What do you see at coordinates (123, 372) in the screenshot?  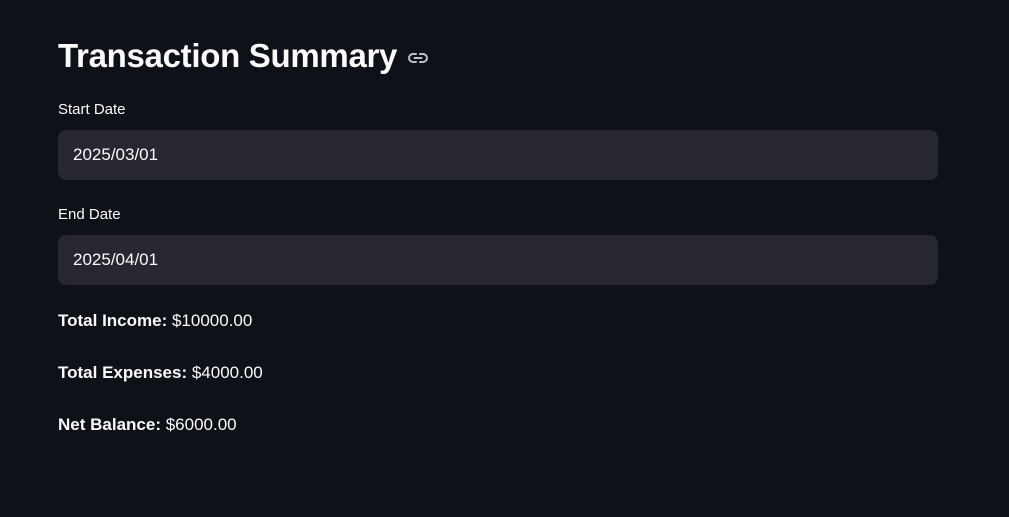 I see `total-expenses-label: Total Expenses:` at bounding box center [123, 372].